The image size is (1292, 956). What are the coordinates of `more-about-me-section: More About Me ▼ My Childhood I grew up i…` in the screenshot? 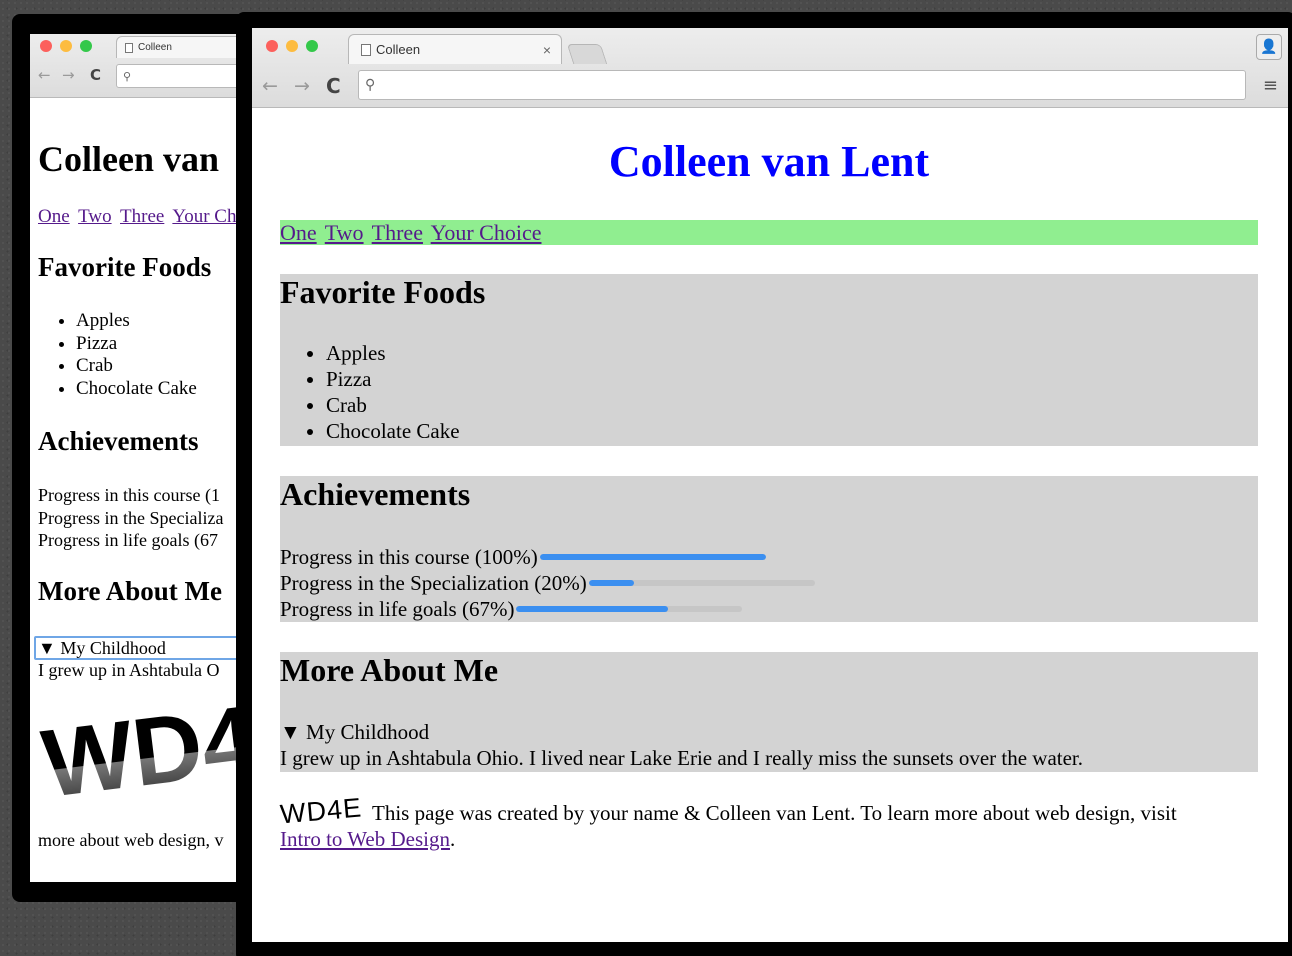 It's located at (769, 712).